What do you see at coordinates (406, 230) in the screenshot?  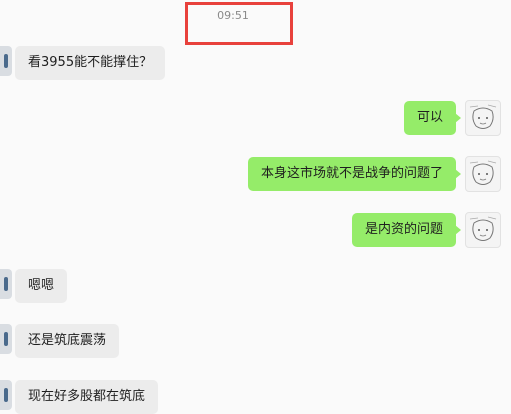 I see `message-bubble-outgoing: 是内资的问题` at bounding box center [406, 230].